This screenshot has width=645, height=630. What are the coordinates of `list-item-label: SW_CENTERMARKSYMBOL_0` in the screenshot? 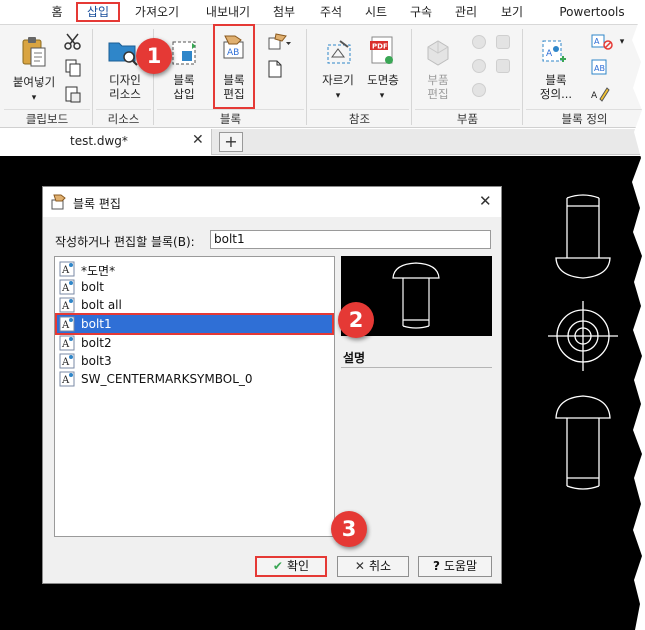 It's located at (167, 379).